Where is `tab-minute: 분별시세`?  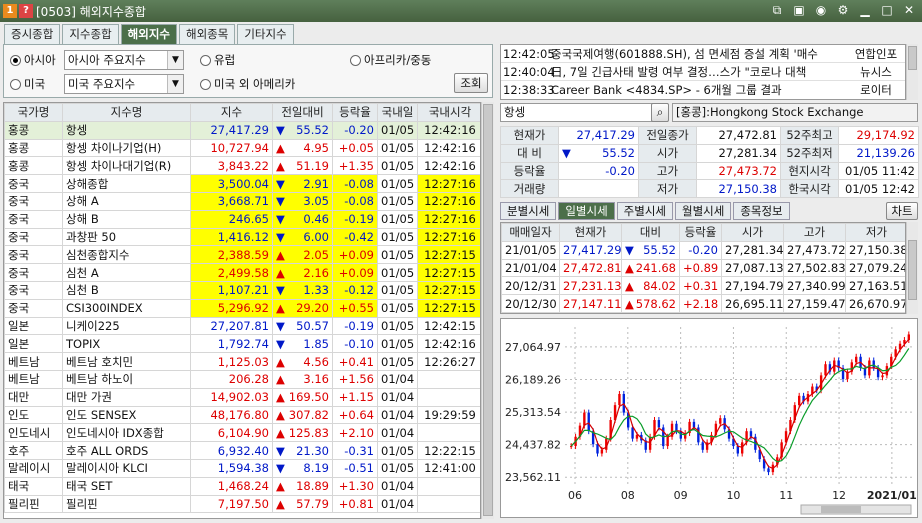 tab-minute: 분별시세 is located at coordinates (528, 211).